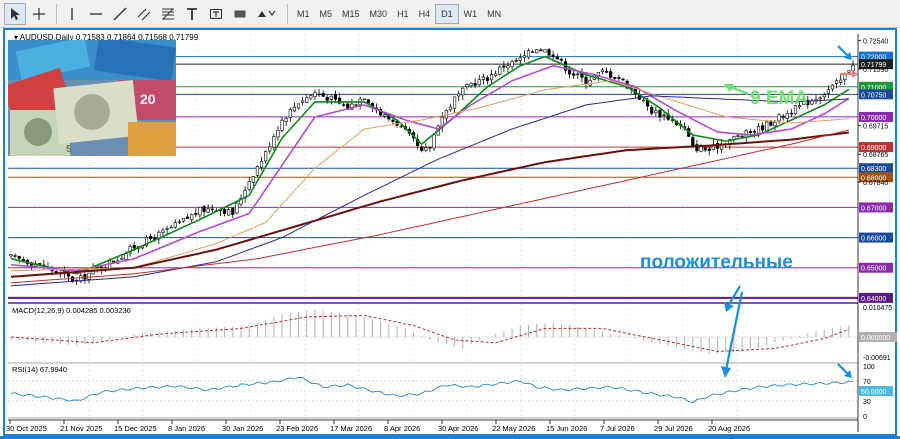  I want to click on price-level-label: 0.70000, so click(876, 116).